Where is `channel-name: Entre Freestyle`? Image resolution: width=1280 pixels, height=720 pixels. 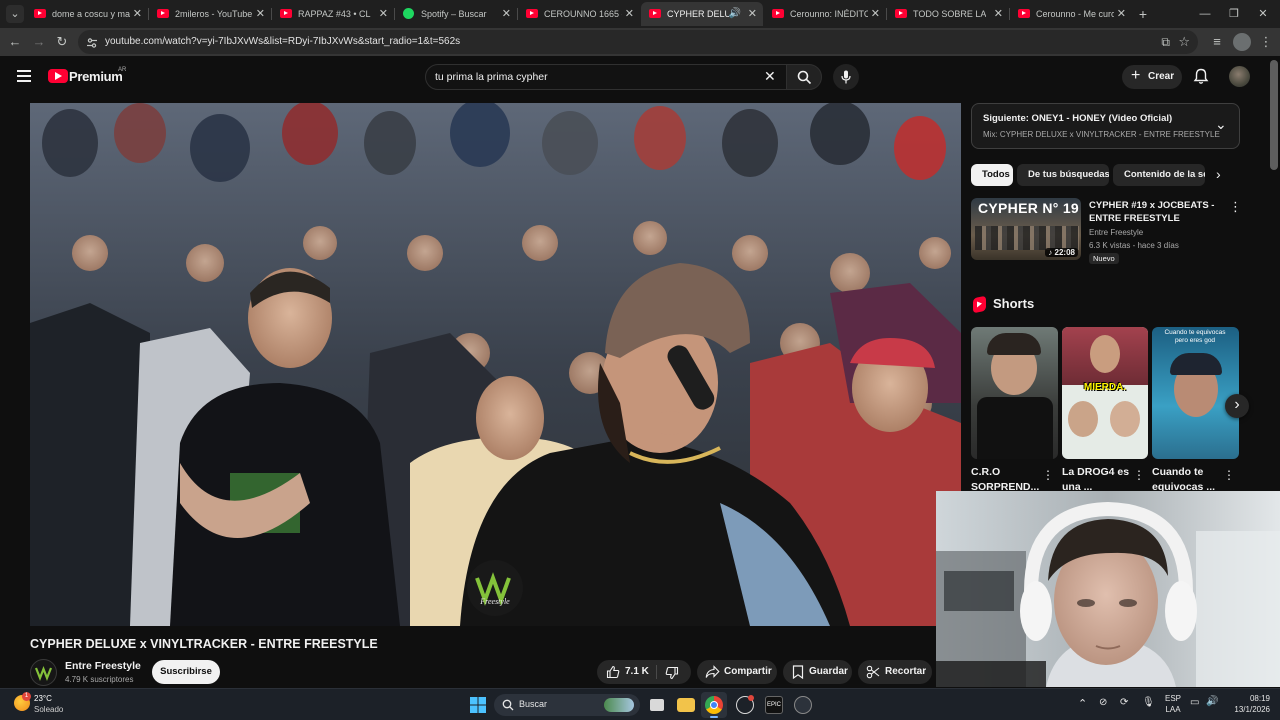
channel-name: Entre Freestyle is located at coordinates (103, 666).